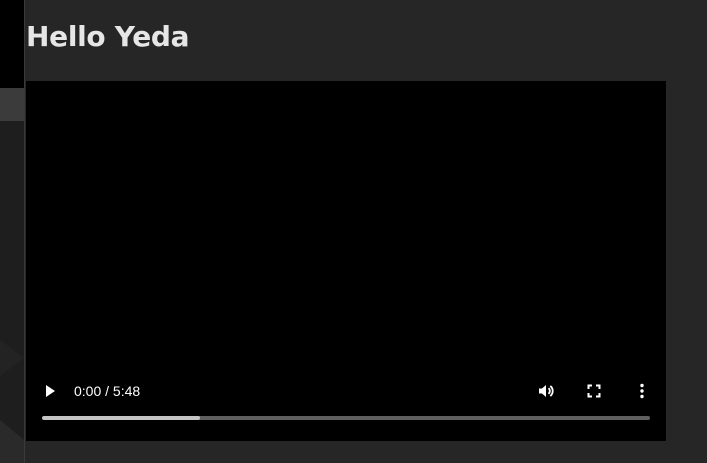 The height and width of the screenshot is (463, 707). I want to click on video-time-display: 0:00 / 5:48, so click(107, 391).